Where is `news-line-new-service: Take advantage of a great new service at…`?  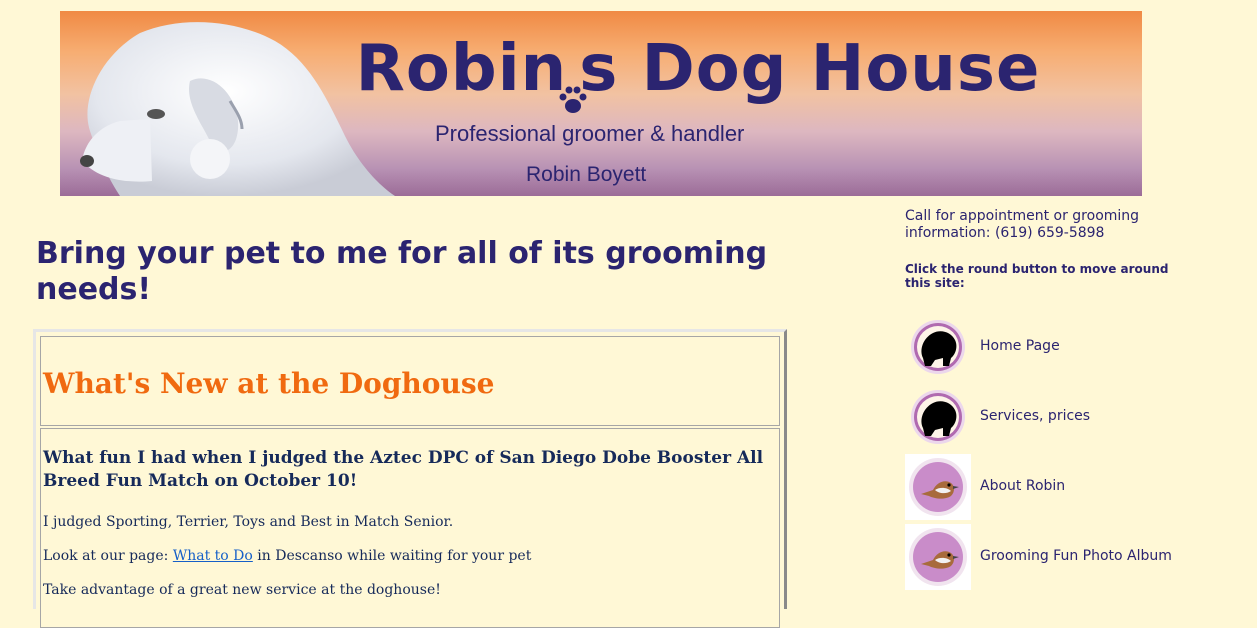 news-line-new-service: Take advantage of a great new service at… is located at coordinates (242, 590).